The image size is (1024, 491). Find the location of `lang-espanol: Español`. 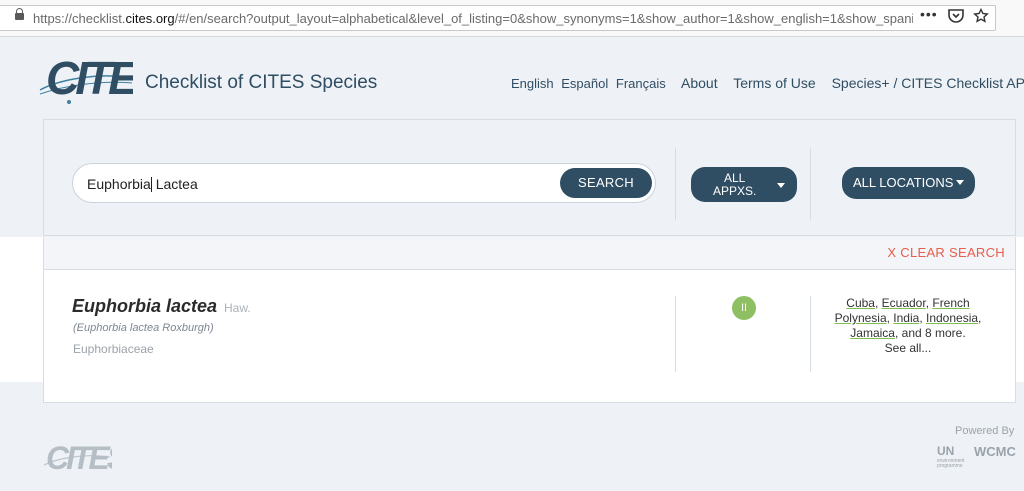

lang-espanol: Español is located at coordinates (584, 83).